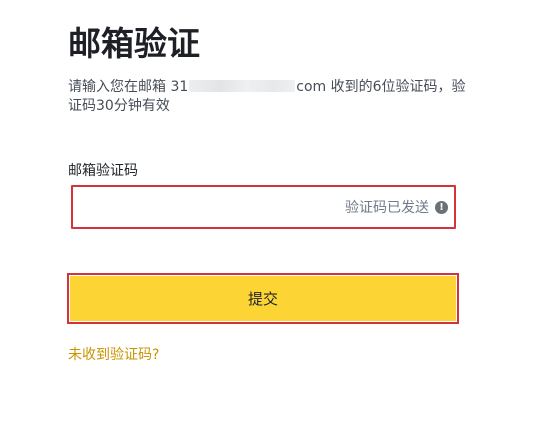  I want to click on masked-email, so click(242, 86).